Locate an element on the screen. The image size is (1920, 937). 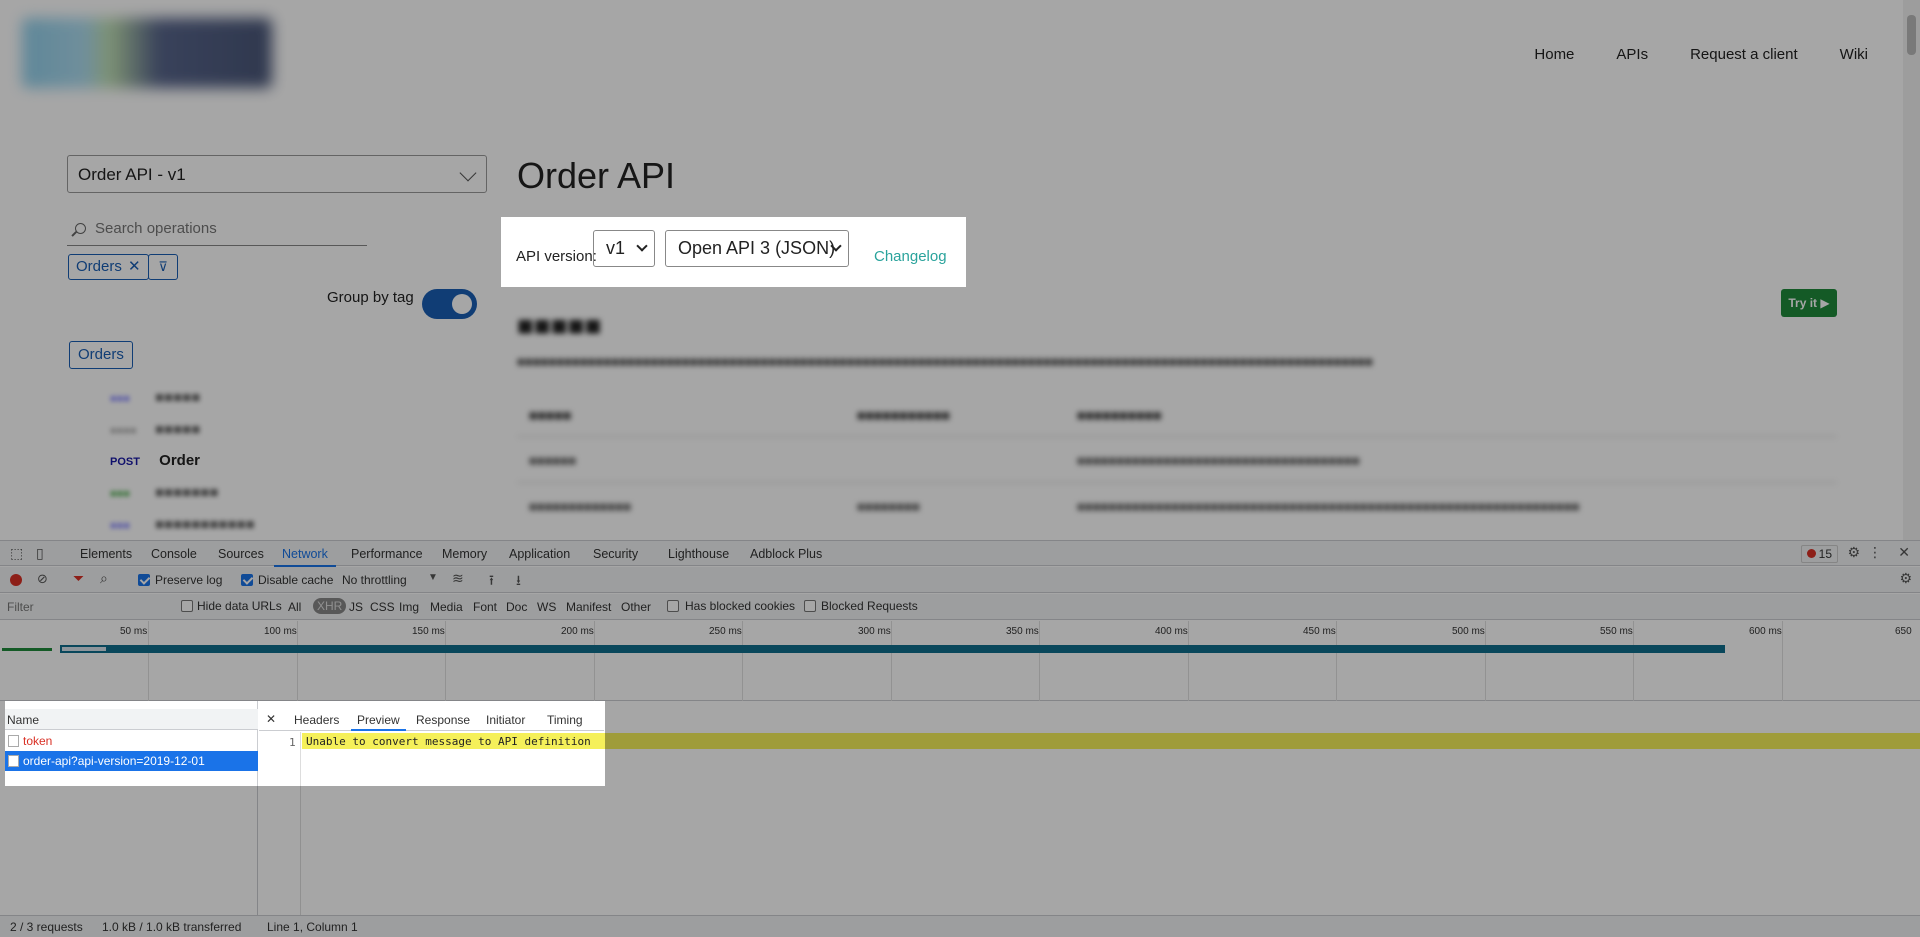
operation-item-post-order: POST Order is located at coordinates (155, 460).